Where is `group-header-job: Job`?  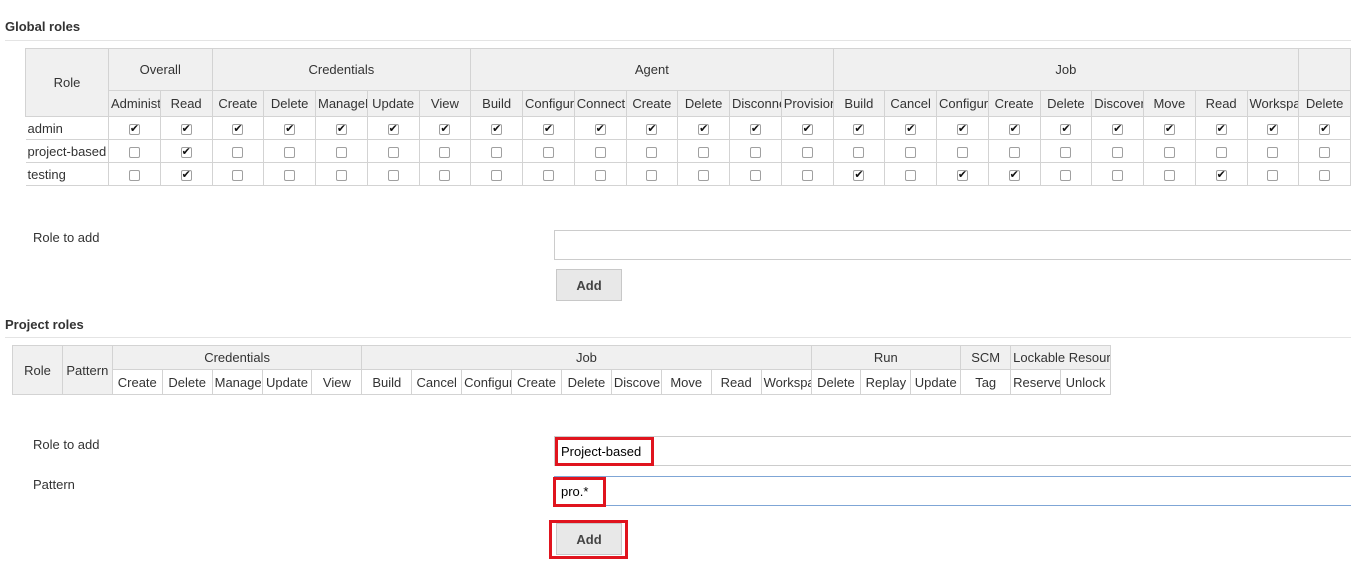
group-header-job: Job is located at coordinates (1066, 69).